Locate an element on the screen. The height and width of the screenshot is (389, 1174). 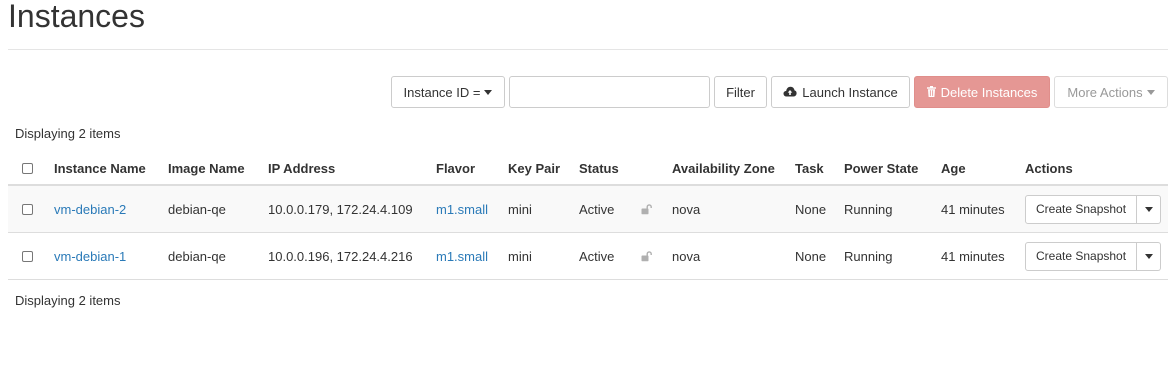
more-actions-button: More Actions is located at coordinates (1111, 92).